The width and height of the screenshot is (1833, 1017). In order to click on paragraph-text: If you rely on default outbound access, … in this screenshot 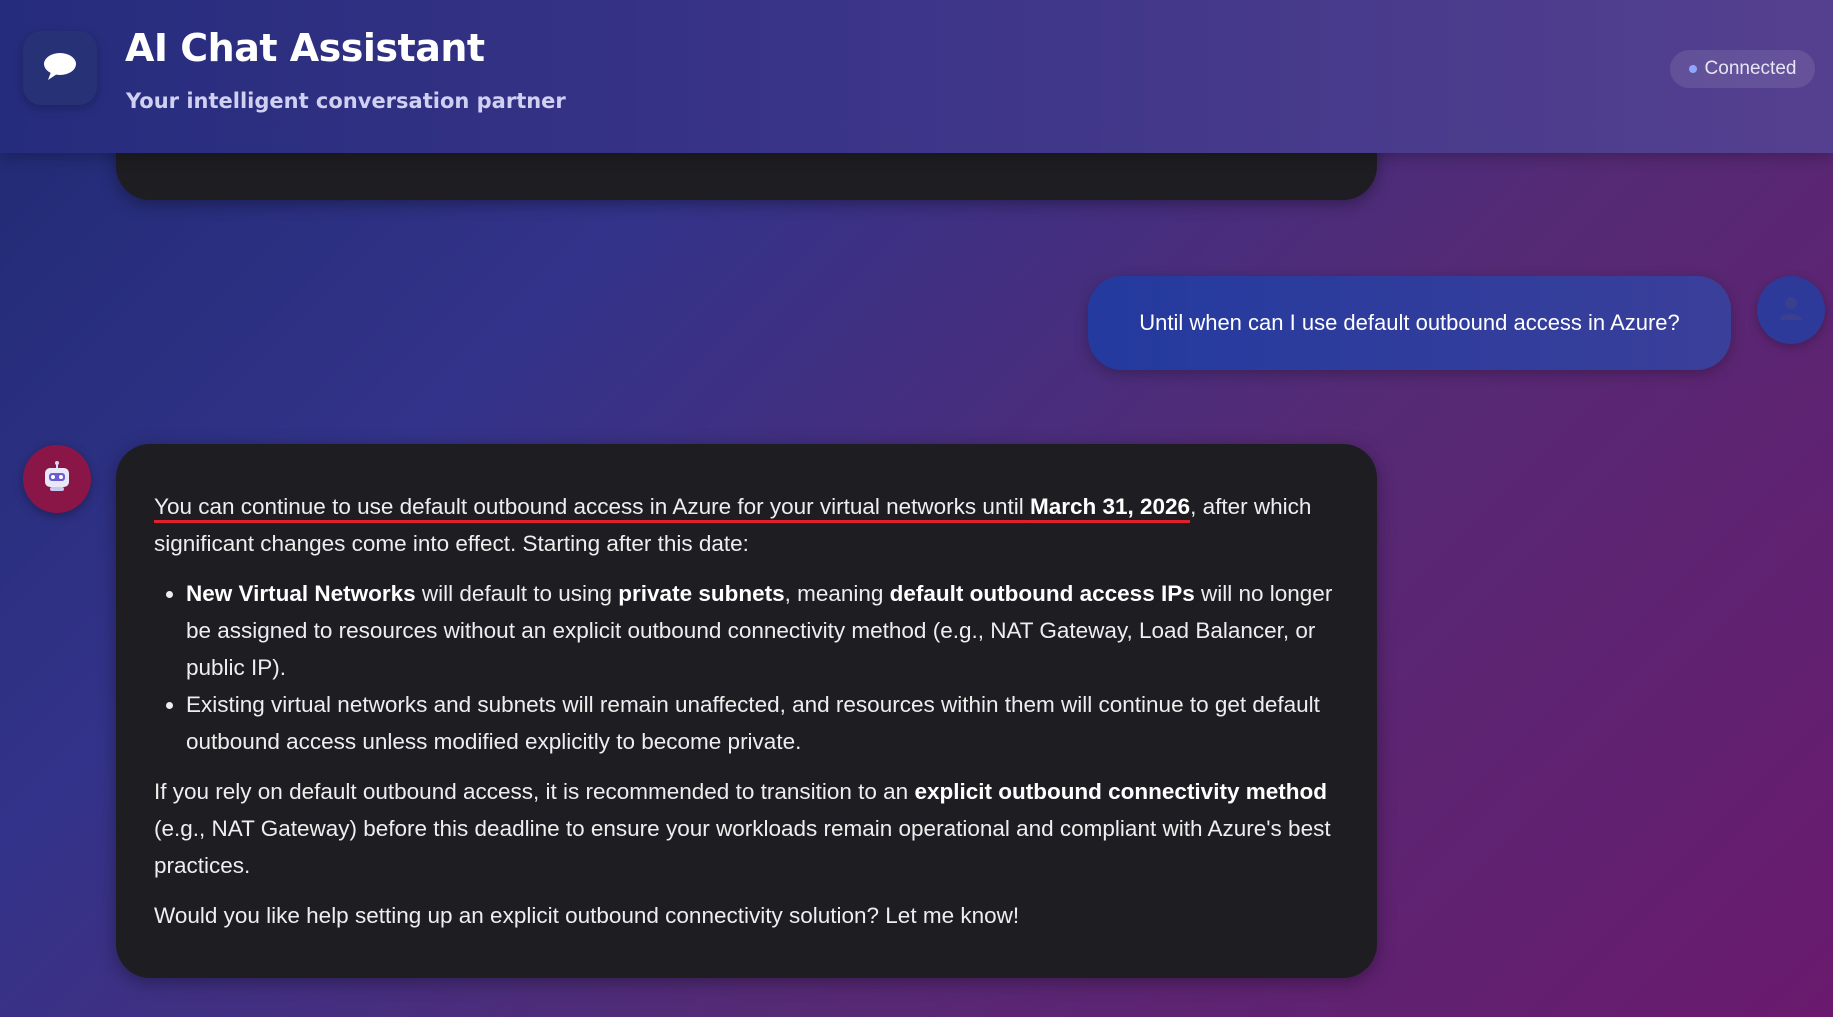, I will do `click(534, 791)`.